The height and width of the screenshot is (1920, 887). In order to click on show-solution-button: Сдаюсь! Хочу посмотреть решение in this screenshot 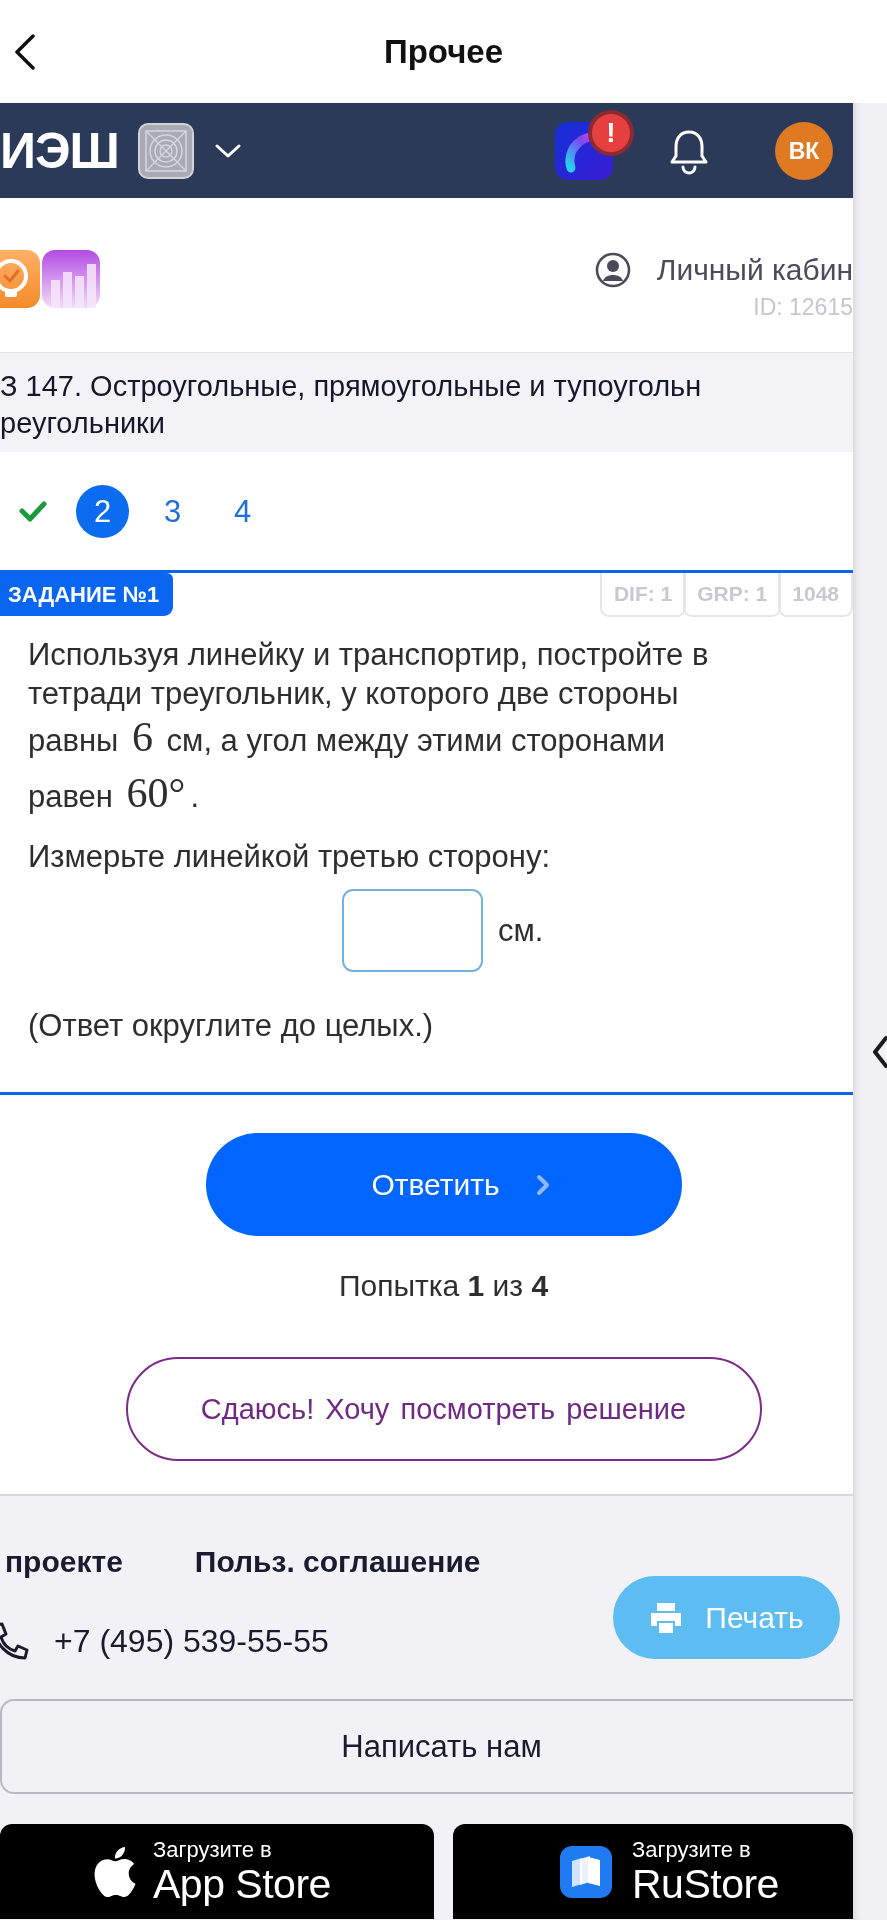, I will do `click(443, 1409)`.